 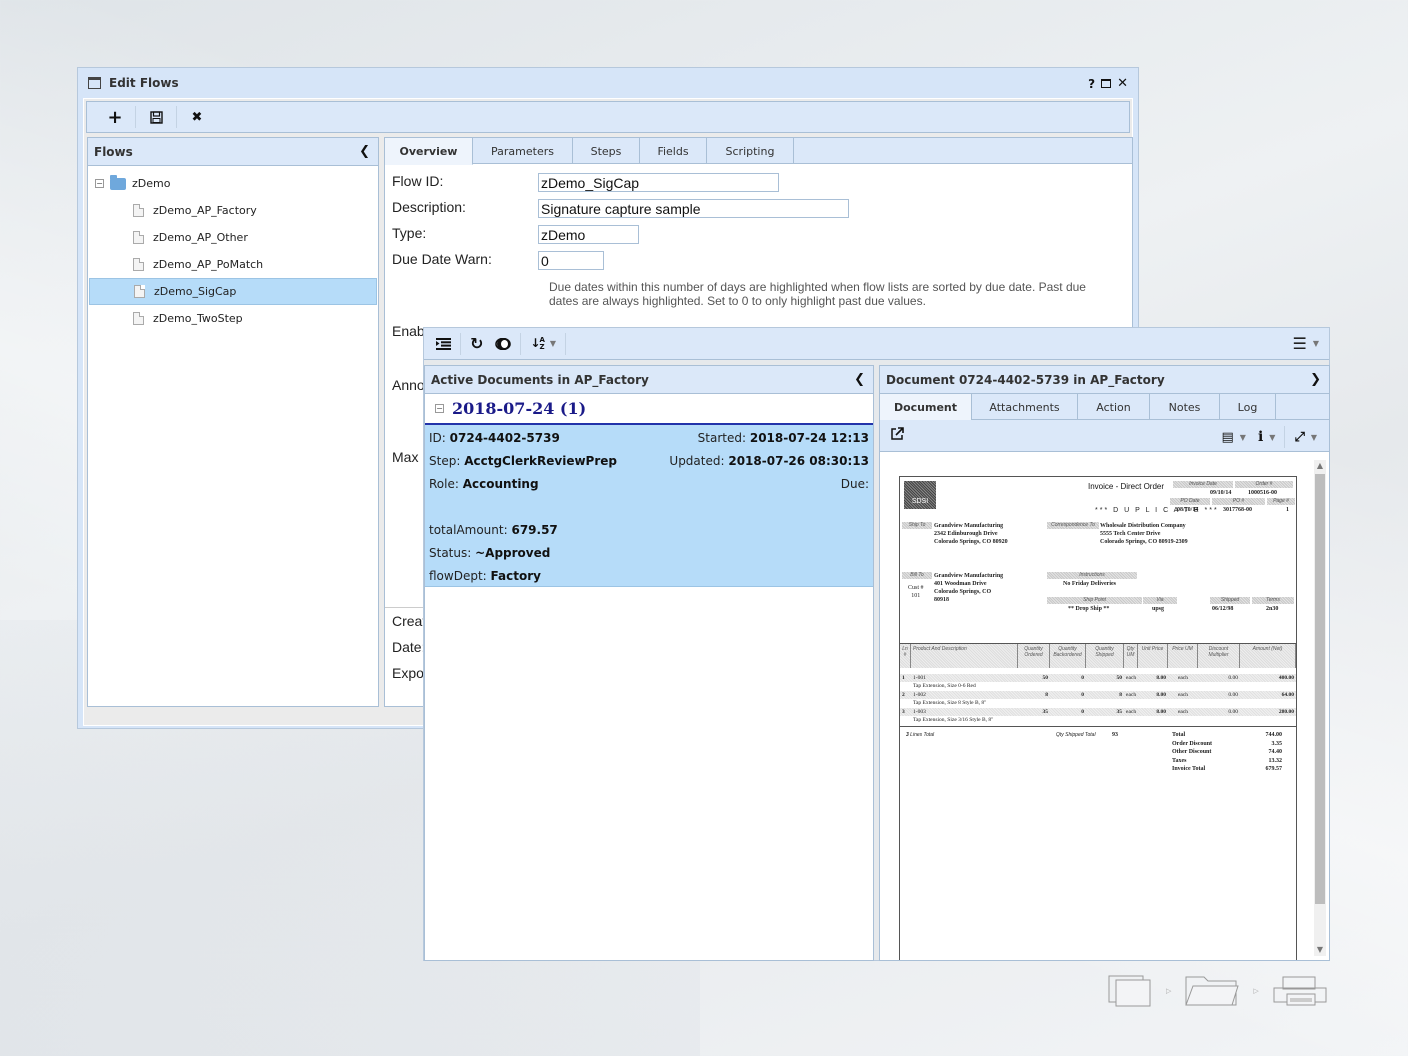 What do you see at coordinates (493, 530) in the screenshot?
I see `doc-total-amount-field: totalAmount: 679.57` at bounding box center [493, 530].